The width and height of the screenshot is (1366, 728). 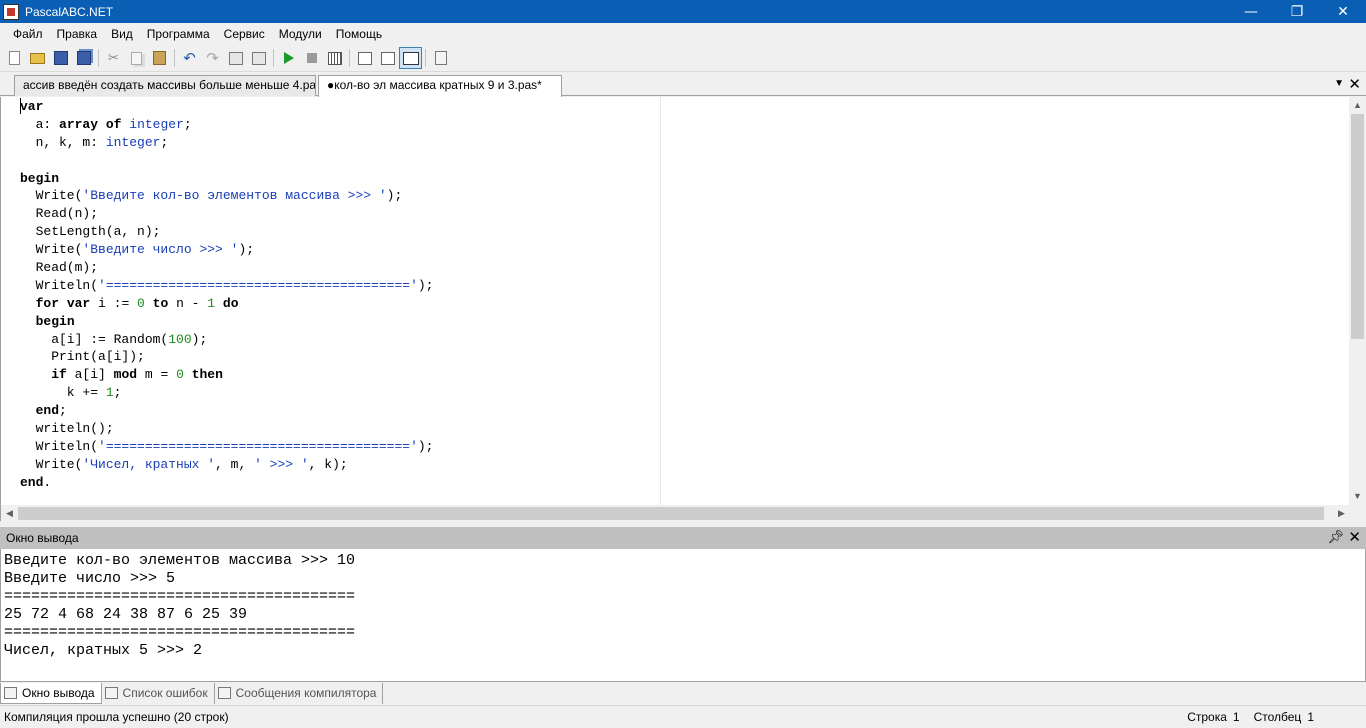 I want to click on generate-button, so click(x=235, y=58).